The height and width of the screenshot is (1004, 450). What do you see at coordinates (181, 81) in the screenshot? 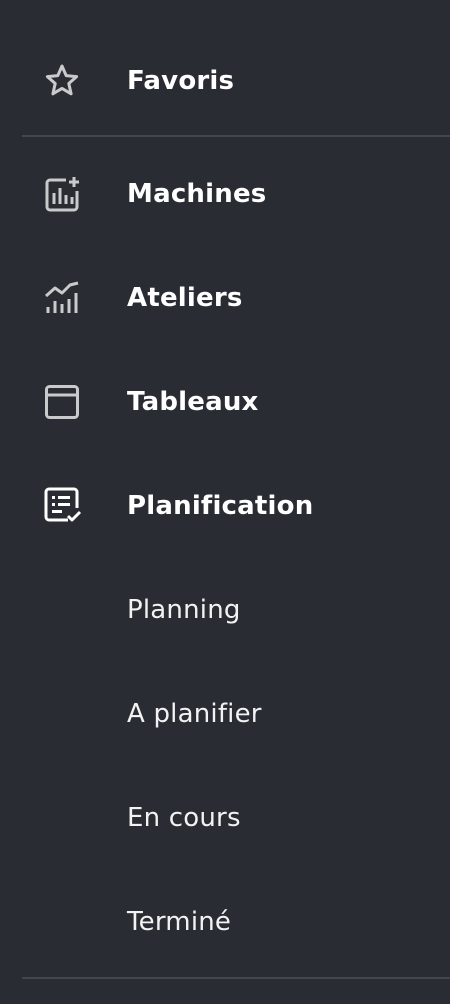
I see `sidebar-item-label: Favoris` at bounding box center [181, 81].